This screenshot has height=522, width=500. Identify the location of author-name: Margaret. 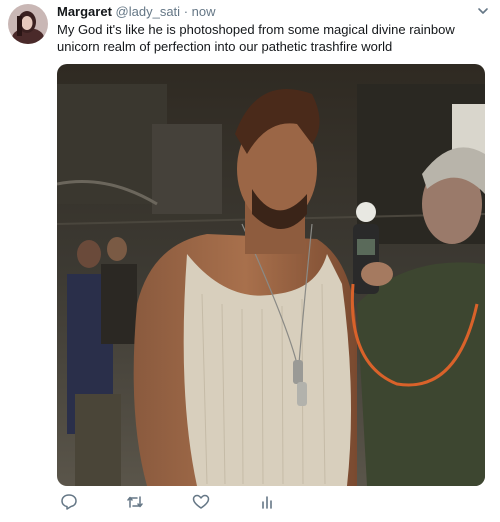
(84, 11).